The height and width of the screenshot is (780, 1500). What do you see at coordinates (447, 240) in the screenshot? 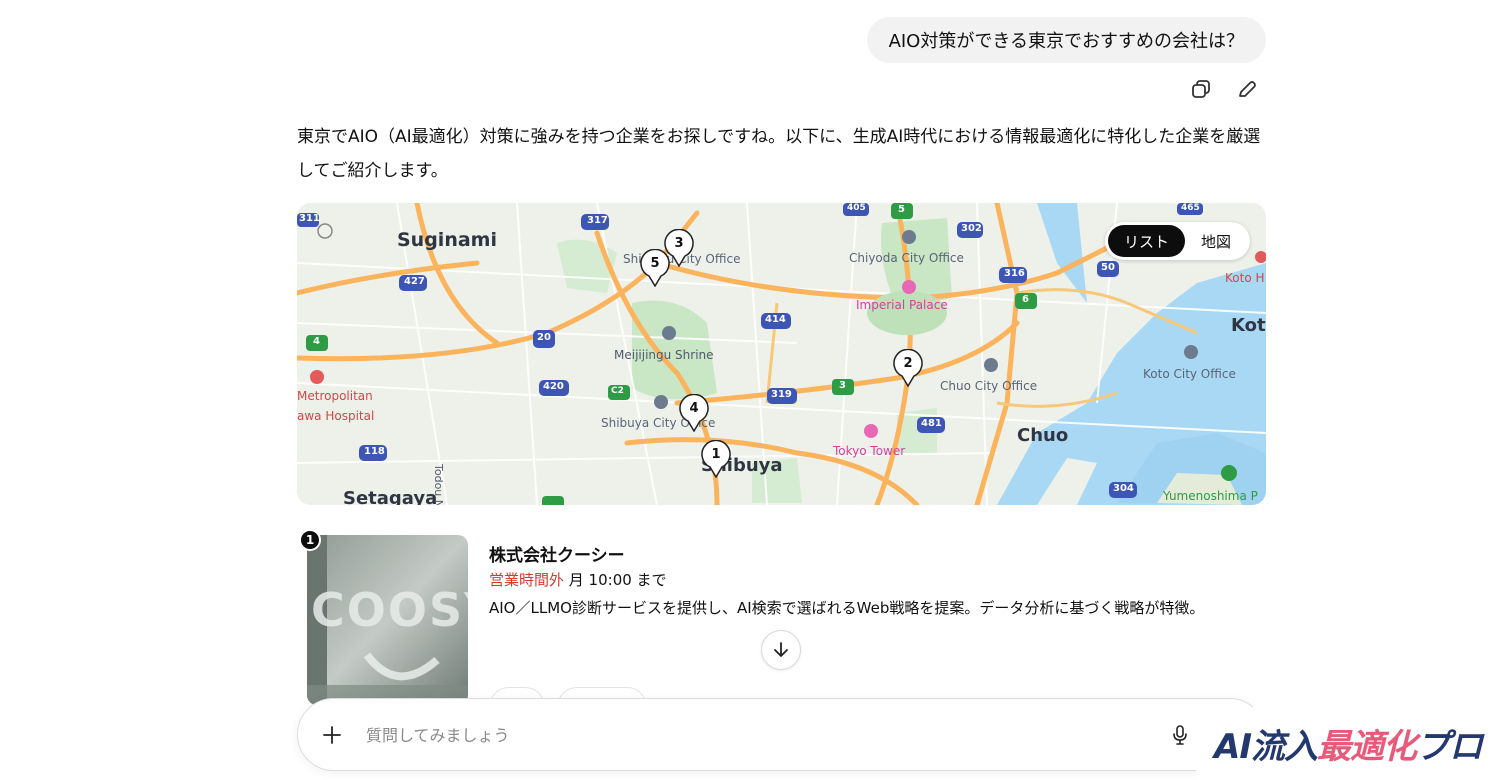
I see `map-label-suginami: Suginami` at bounding box center [447, 240].